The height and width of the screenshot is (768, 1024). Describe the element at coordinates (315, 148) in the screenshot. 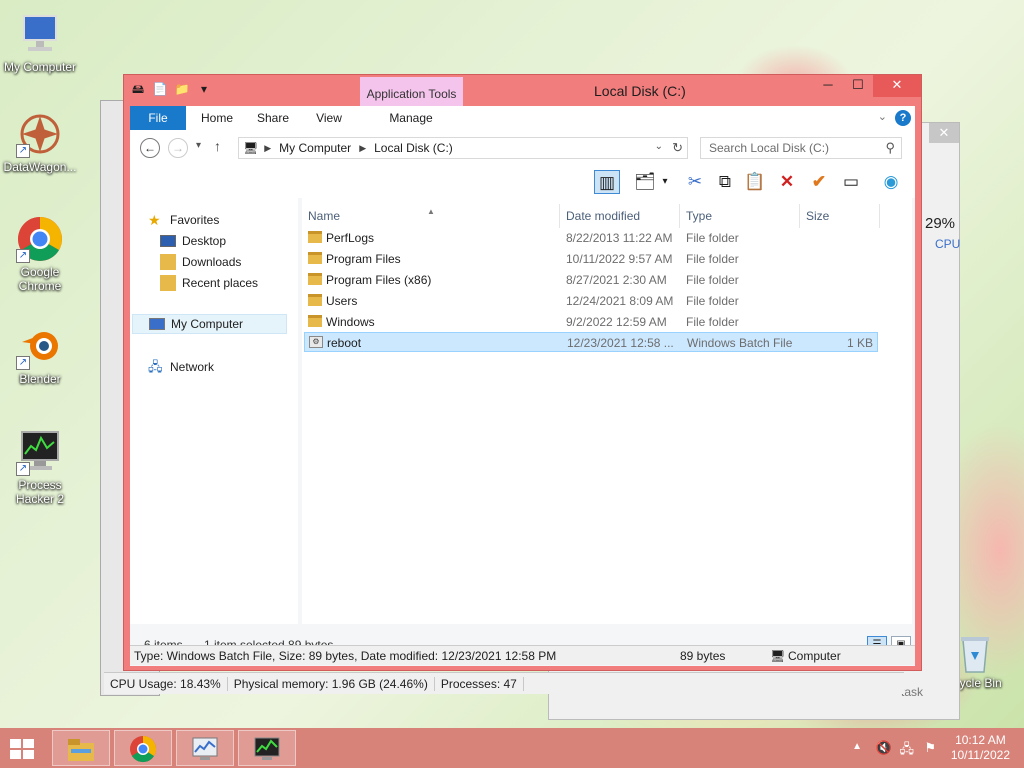

I see `breadcrumb-my-computer: My Computer` at that location.